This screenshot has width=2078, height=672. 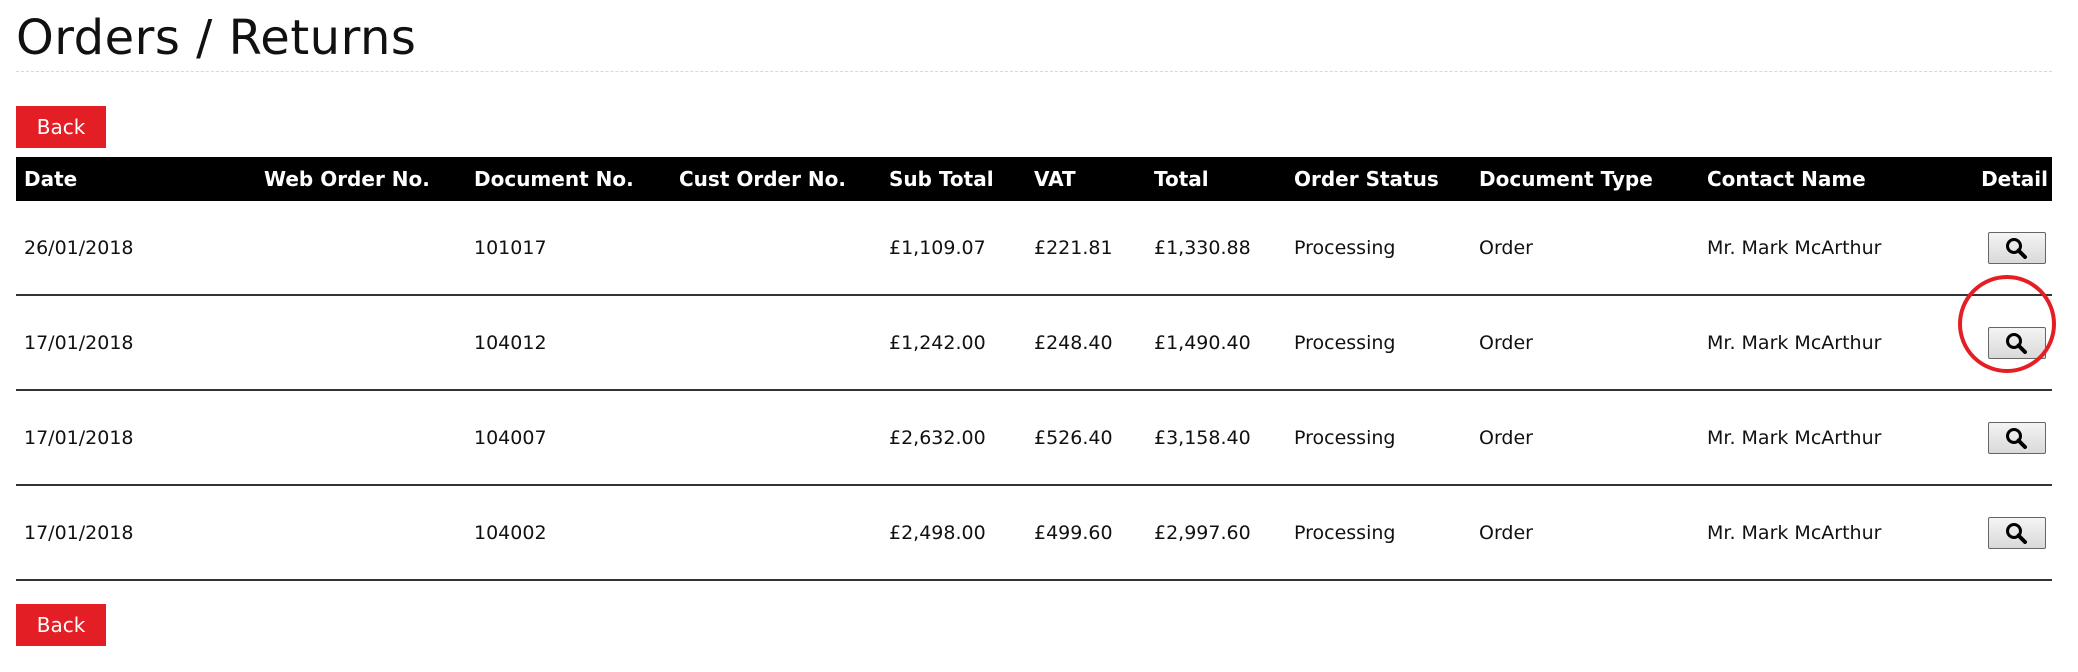 What do you see at coordinates (1086, 248) in the screenshot?
I see `cell-vat: £221.81` at bounding box center [1086, 248].